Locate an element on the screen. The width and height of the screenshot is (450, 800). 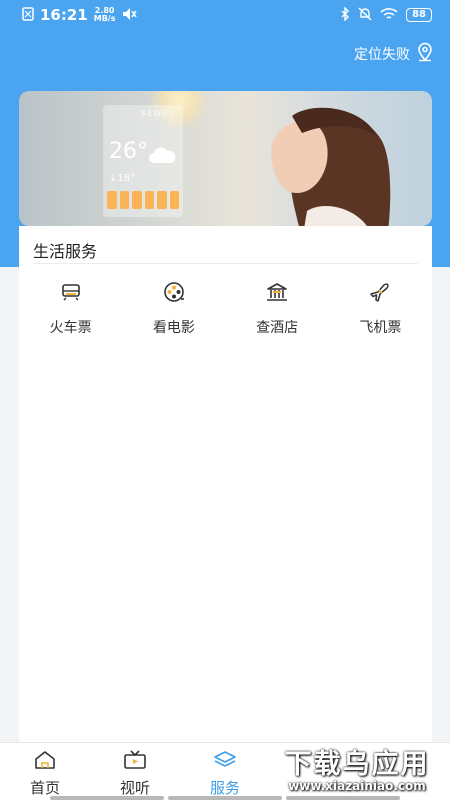
banner-temperature: 26° is located at coordinates (128, 151).